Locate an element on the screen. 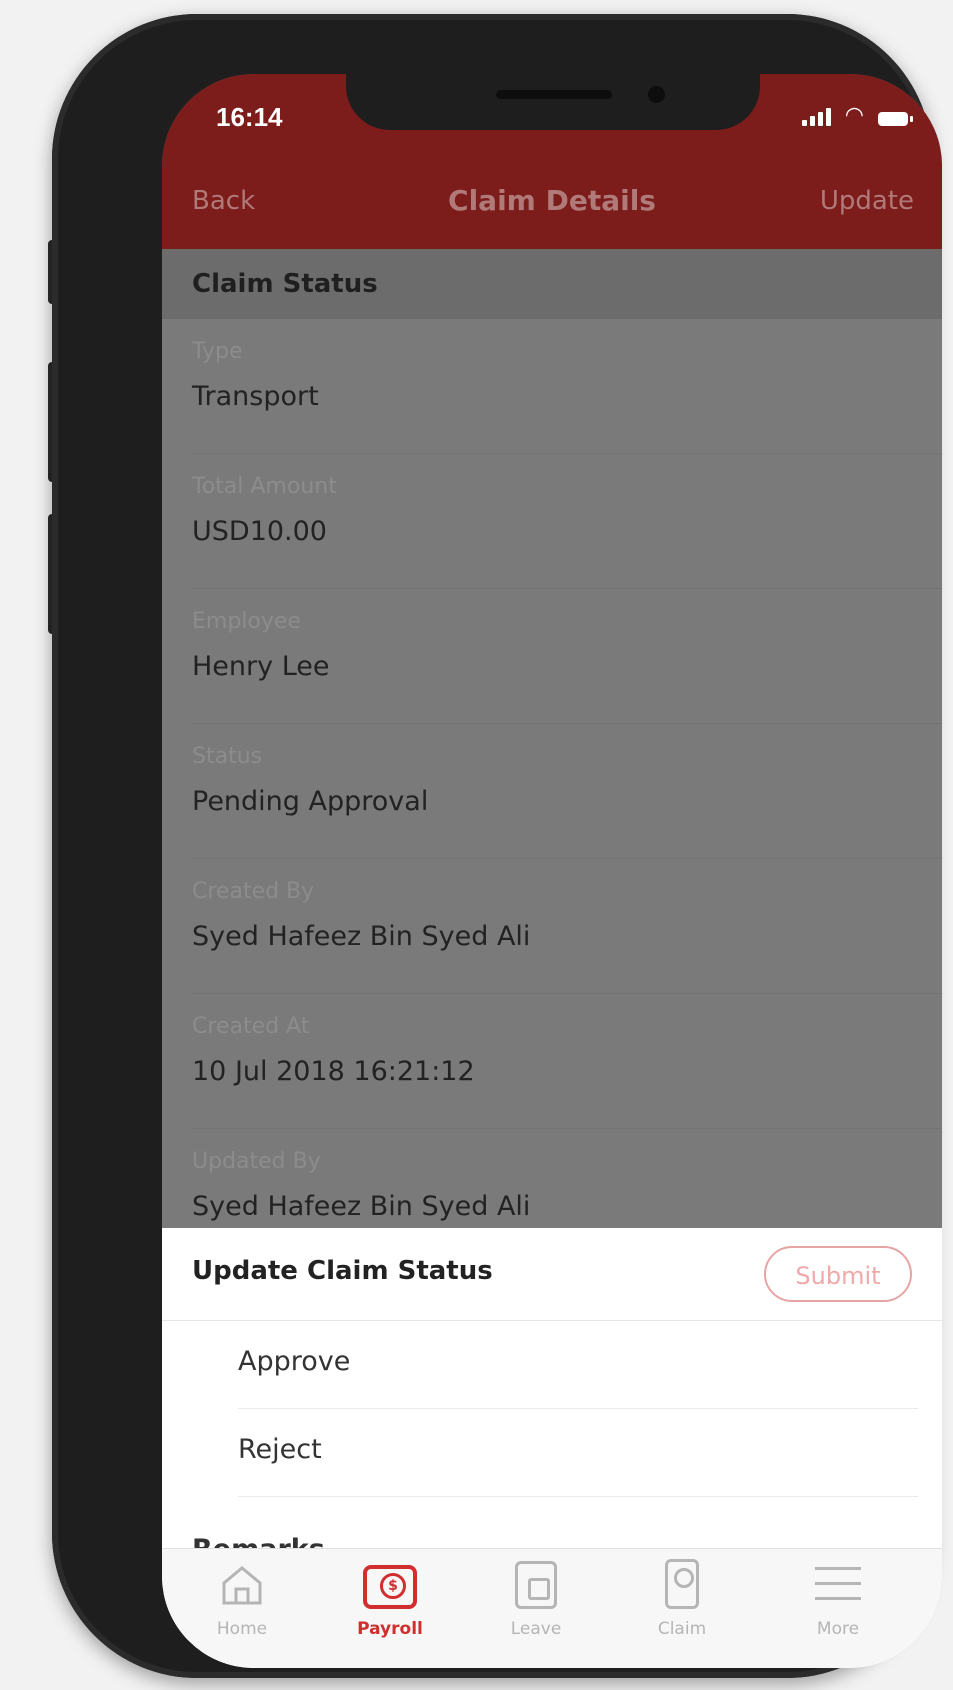  update-button: Update is located at coordinates (867, 201).